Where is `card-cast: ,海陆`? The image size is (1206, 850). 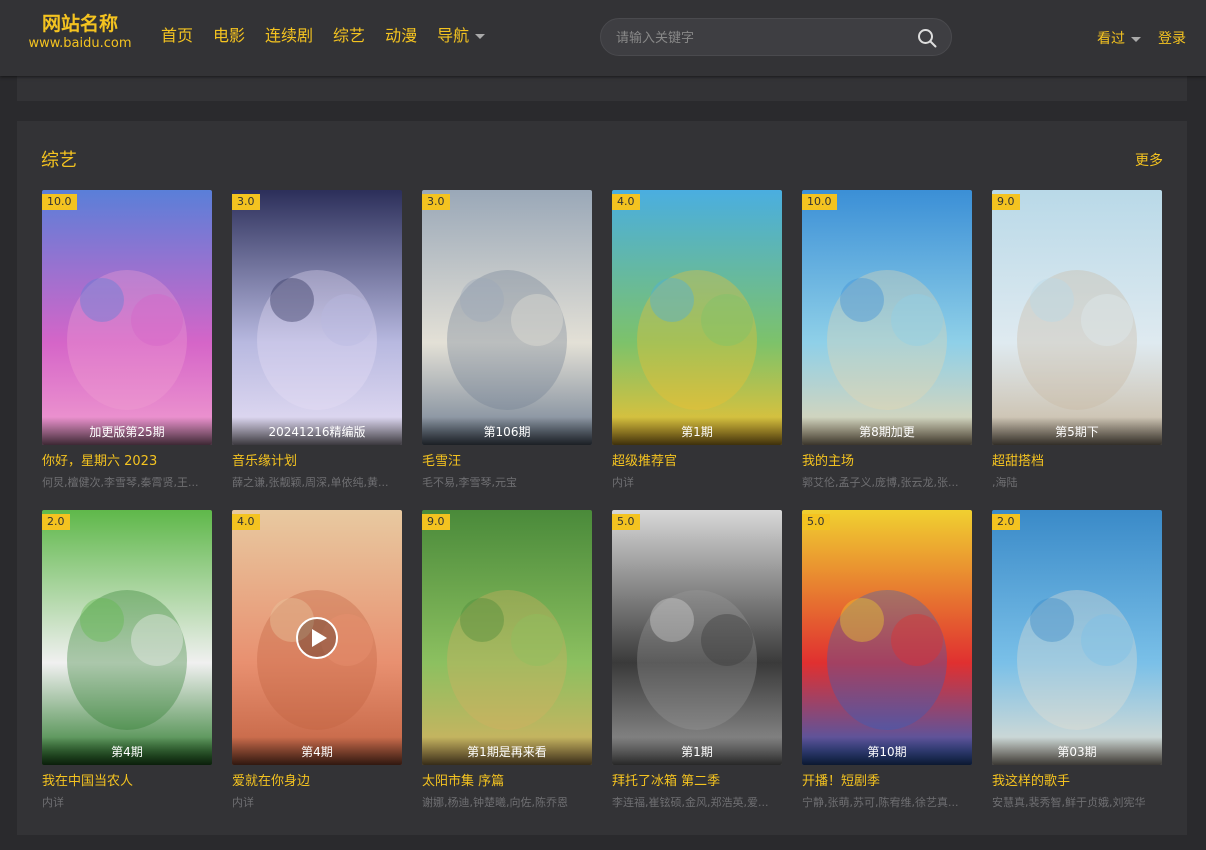
card-cast: ,海陆 is located at coordinates (1005, 482).